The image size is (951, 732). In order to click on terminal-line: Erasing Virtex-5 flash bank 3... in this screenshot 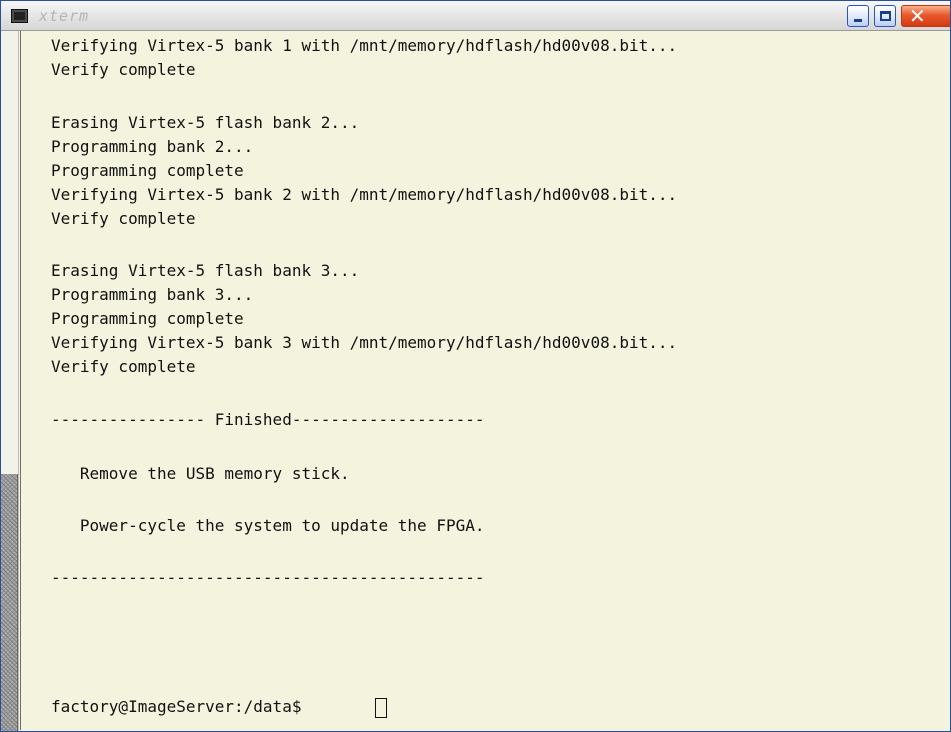, I will do `click(205, 270)`.